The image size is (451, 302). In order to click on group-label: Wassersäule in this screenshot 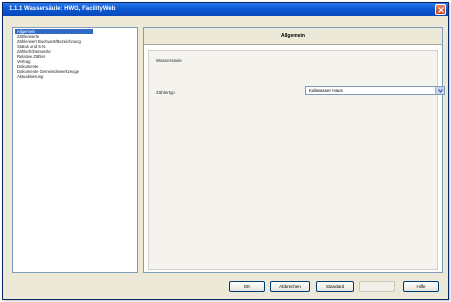, I will do `click(169, 60)`.